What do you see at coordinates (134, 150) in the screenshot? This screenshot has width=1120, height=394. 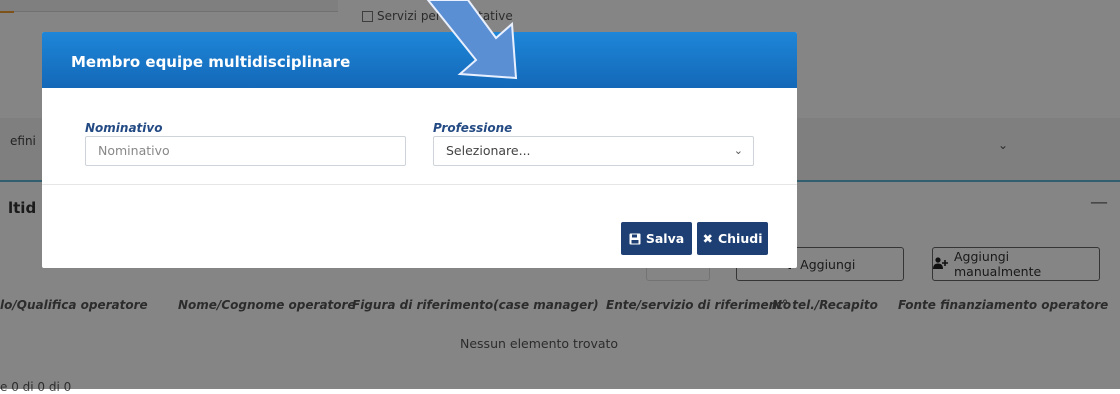 I see `nominativo-placeholder: Nominativo` at bounding box center [134, 150].